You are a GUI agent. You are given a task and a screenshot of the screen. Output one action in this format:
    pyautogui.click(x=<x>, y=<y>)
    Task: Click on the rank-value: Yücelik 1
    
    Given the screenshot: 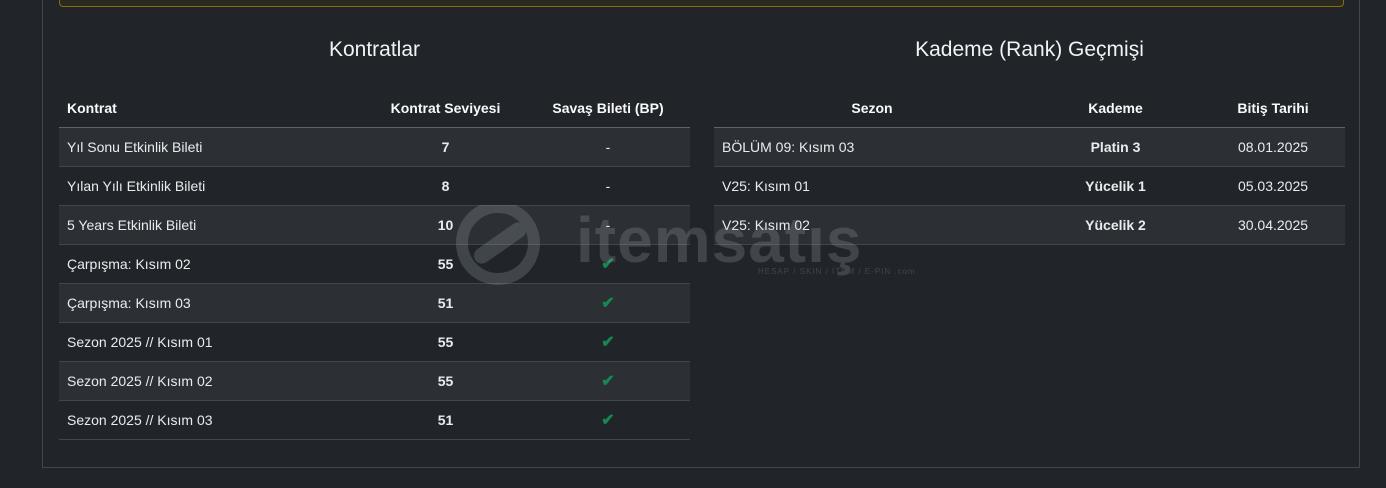 What is the action you would take?
    pyautogui.click(x=1115, y=186)
    